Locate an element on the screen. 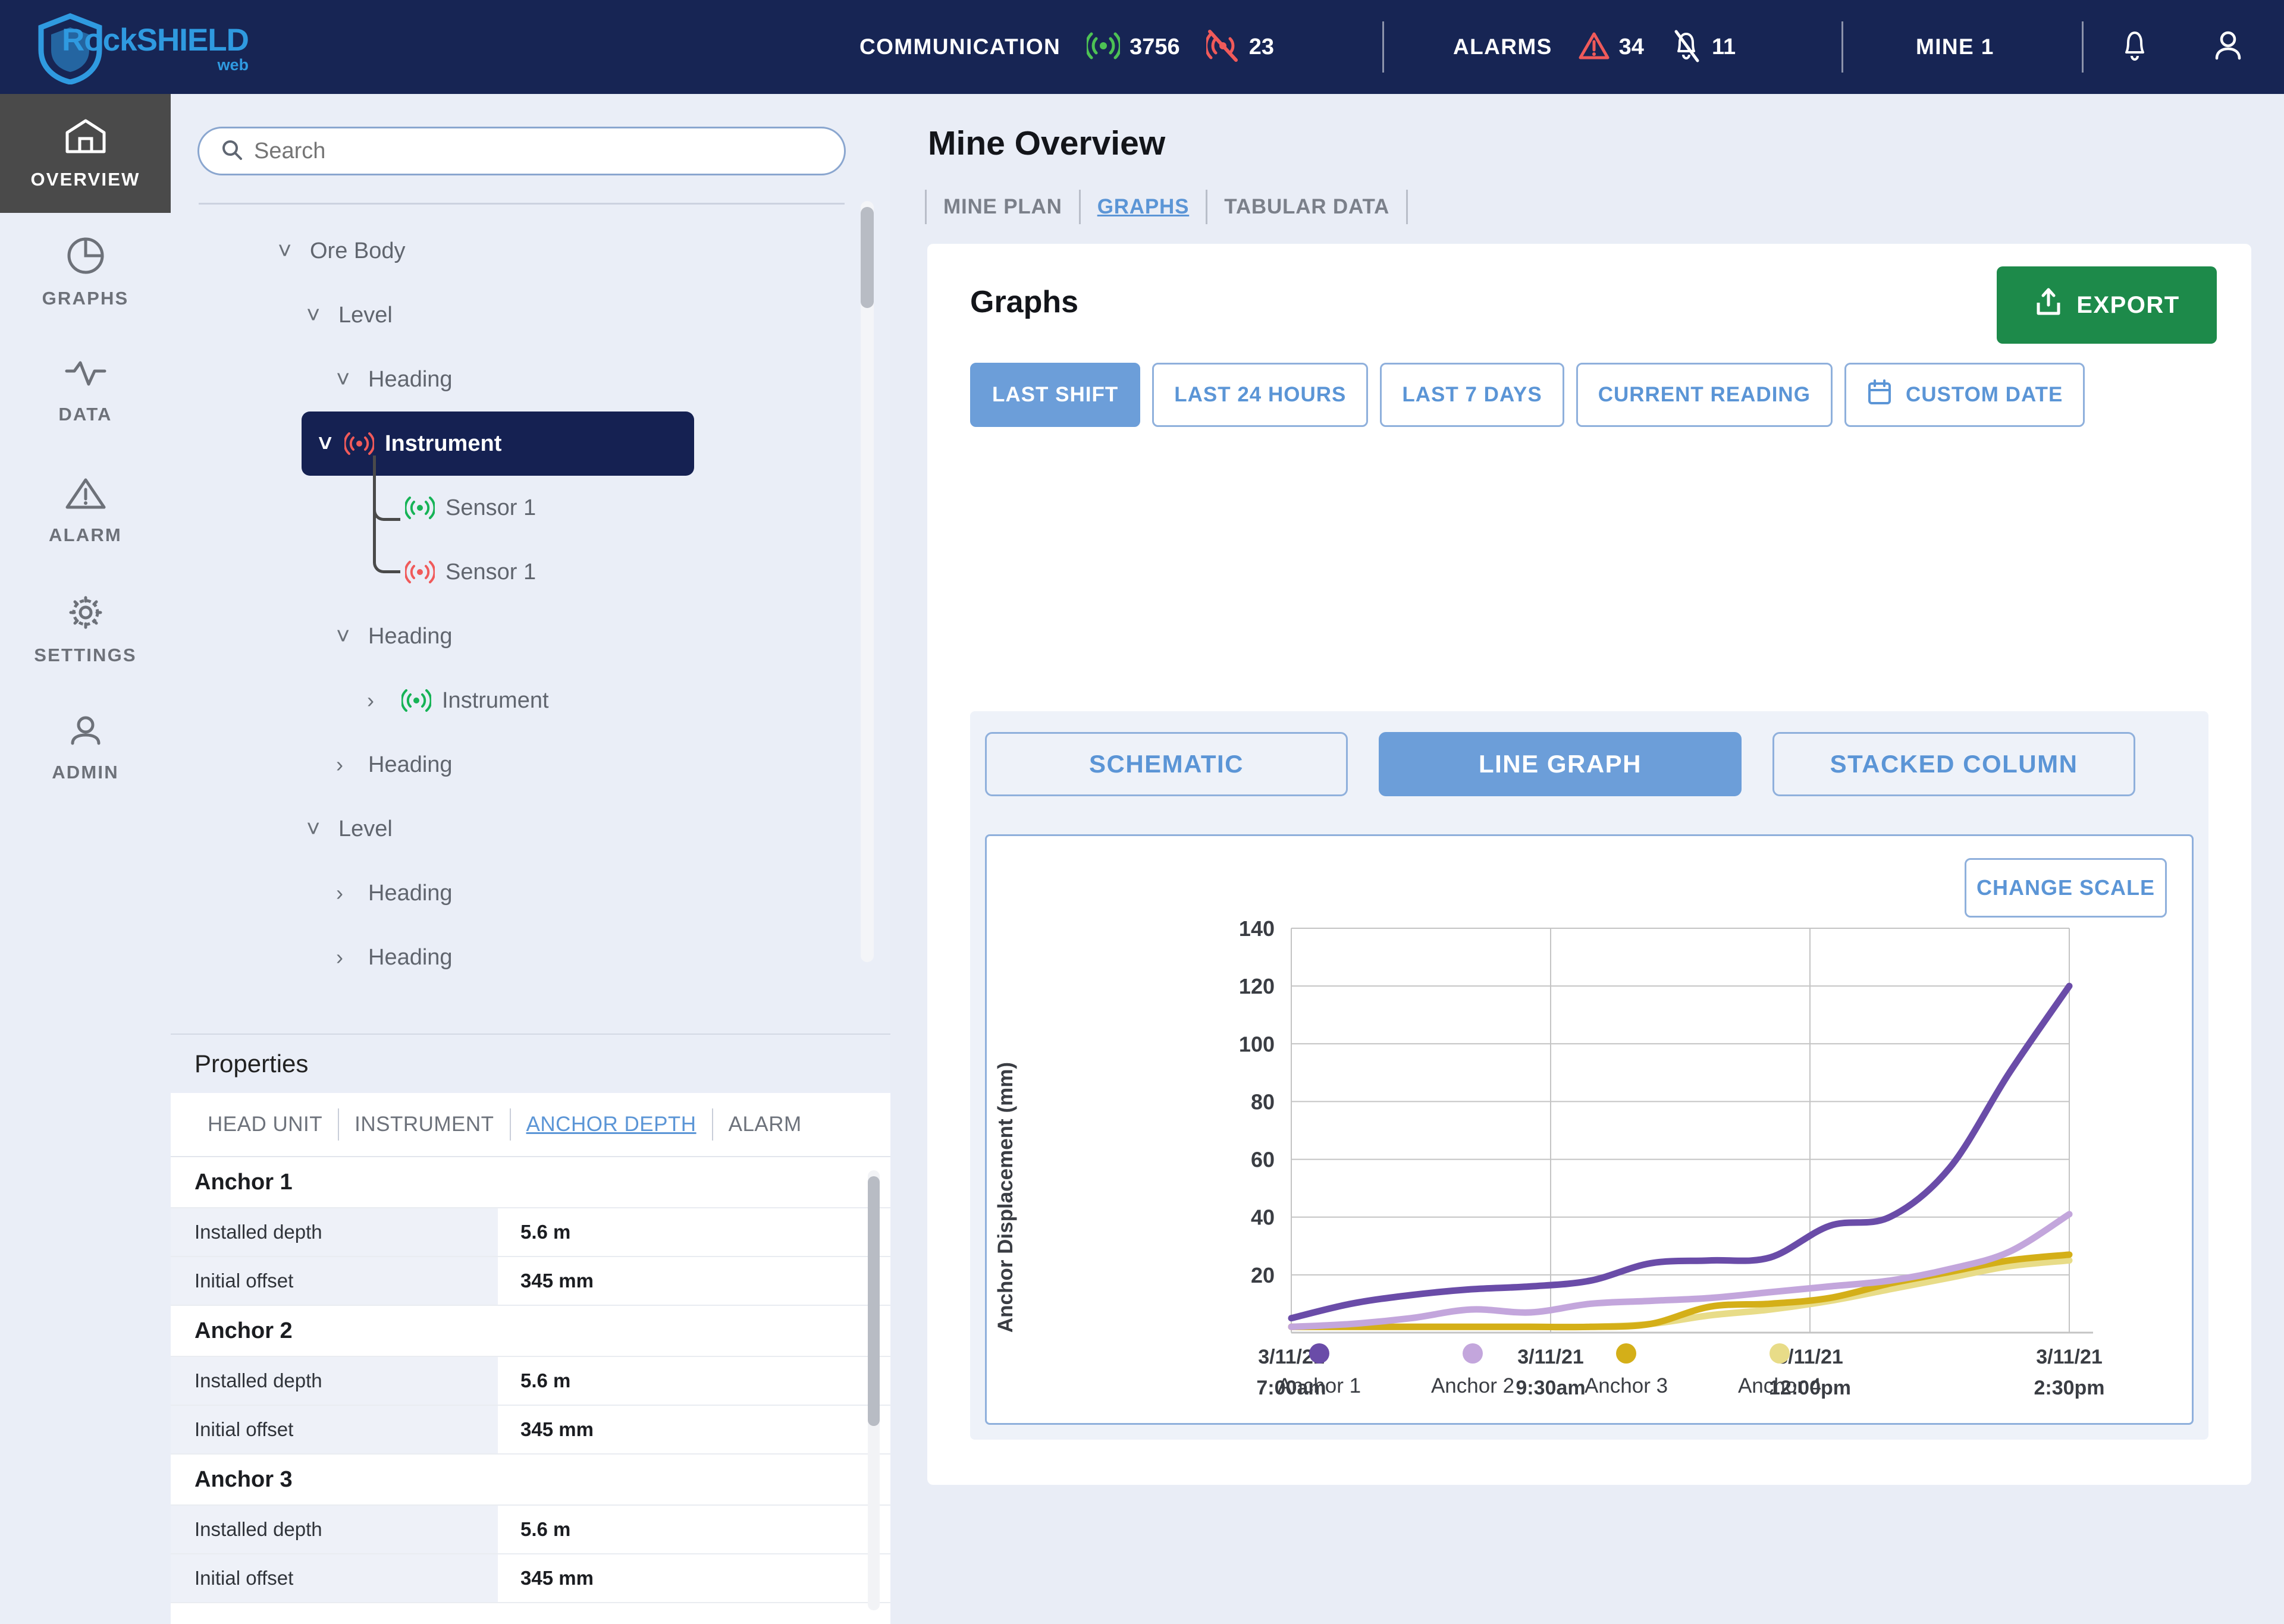  tree-node-level-2: ˅ Level is located at coordinates (530, 829).